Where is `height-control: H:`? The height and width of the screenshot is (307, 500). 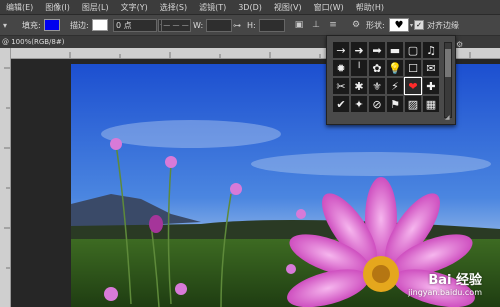
height-control: H: is located at coordinates (266, 25).